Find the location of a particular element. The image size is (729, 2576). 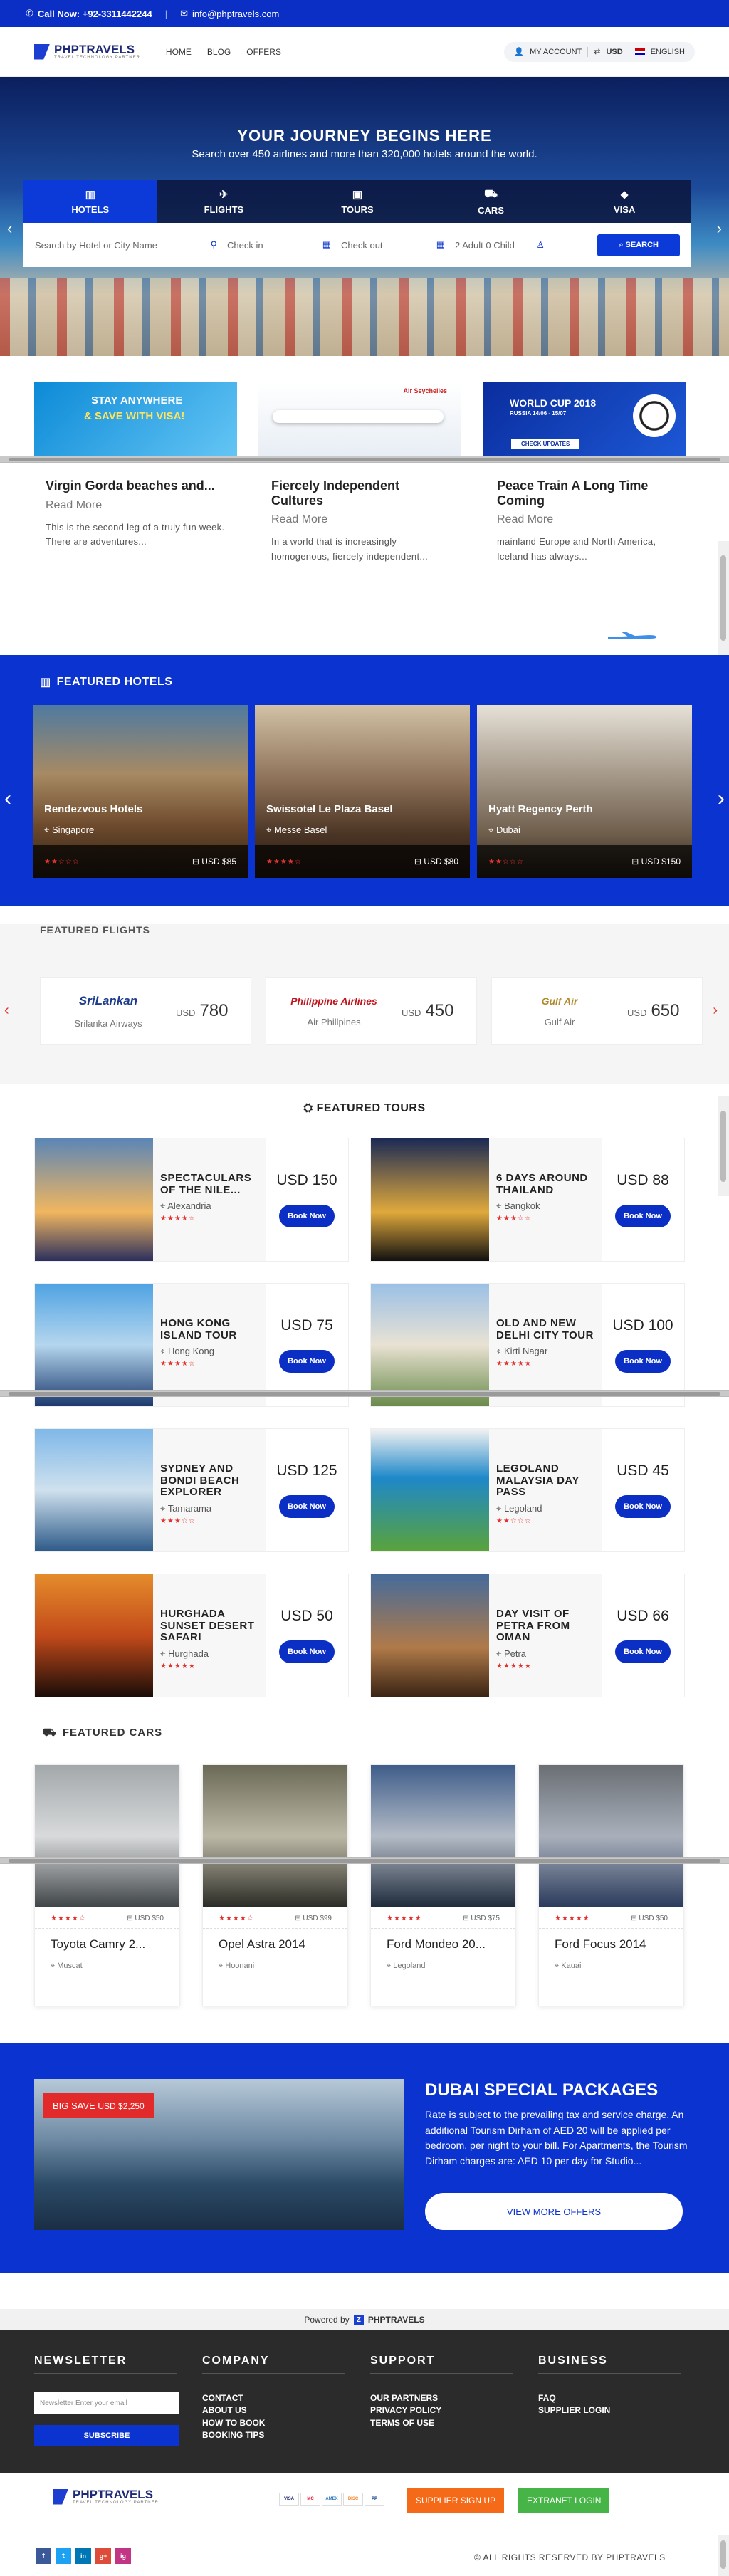

search-button: ⌕ SEARCH is located at coordinates (638, 245).